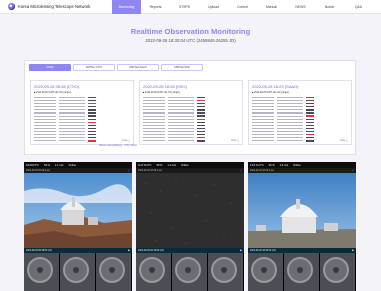 This screenshot has height=291, width=381. Describe the element at coordinates (118, 146) in the screenshot. I see `panel-footer-note: Where's last update(s) - CTIO, SAAO` at that location.